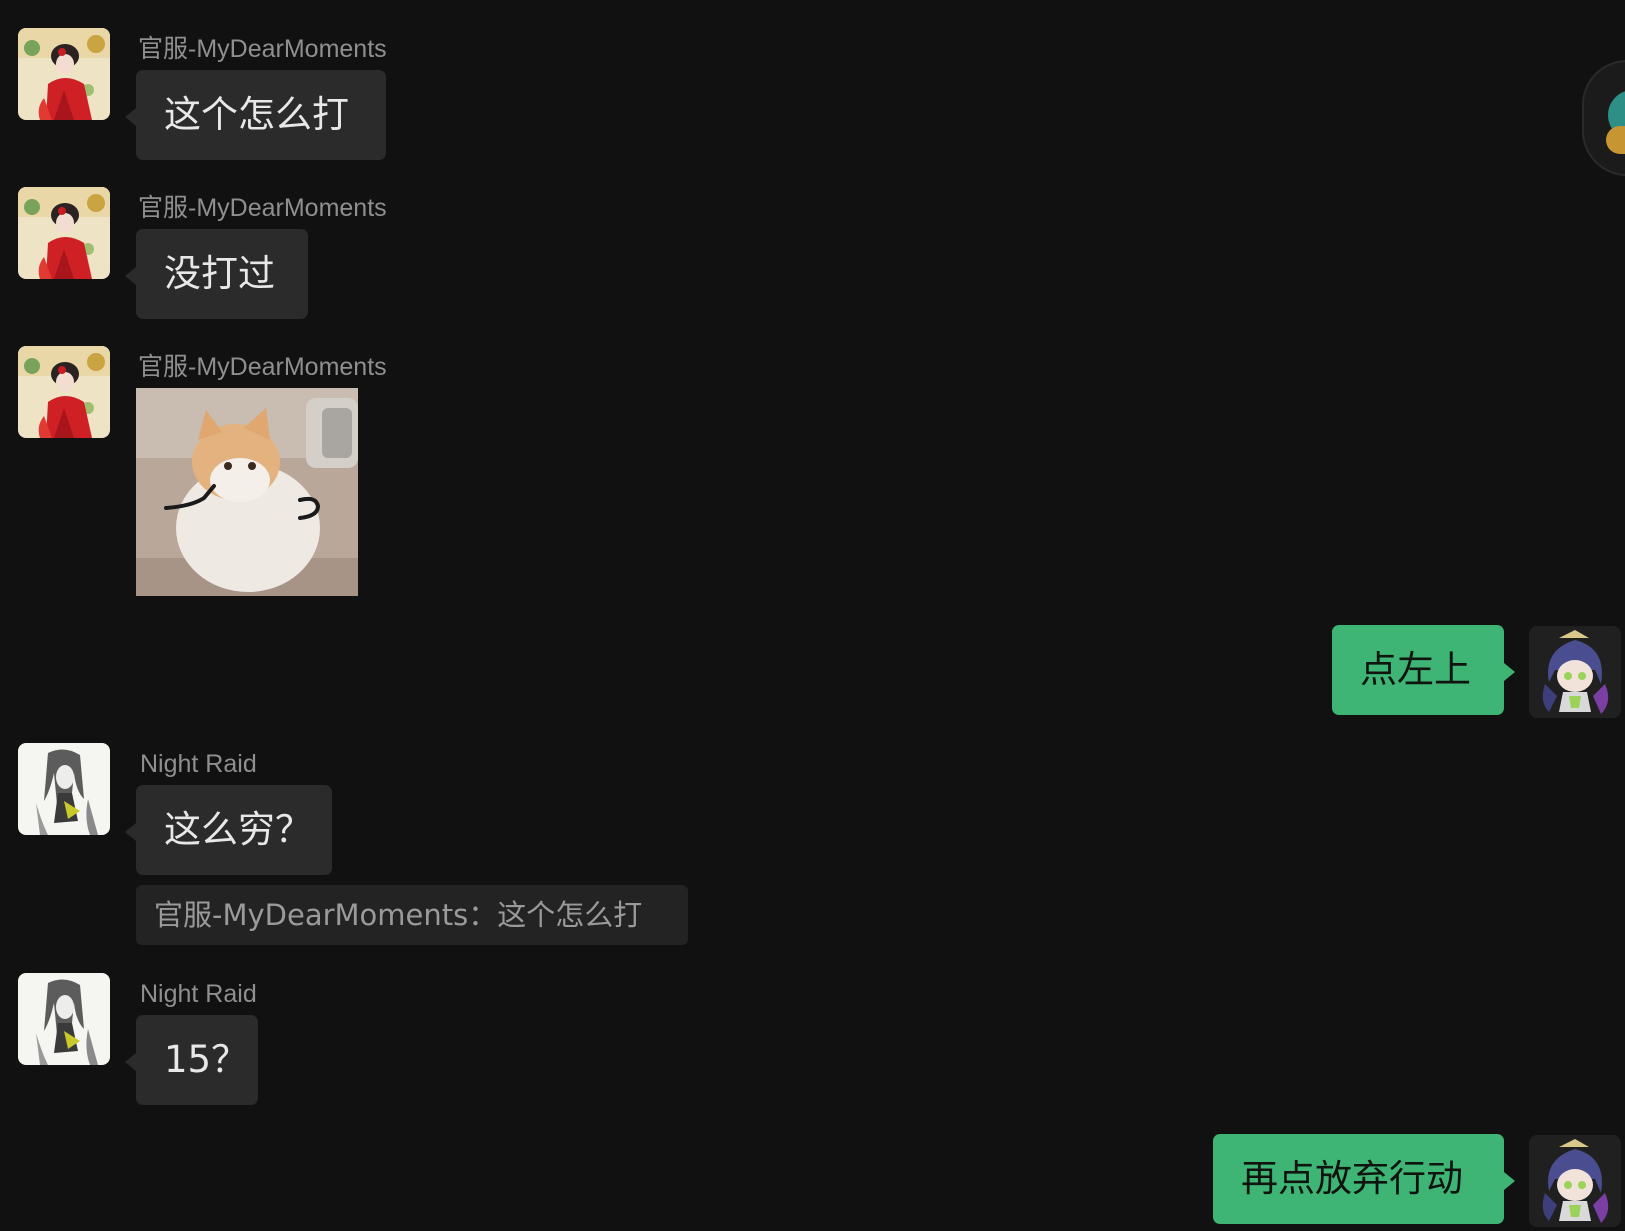 The image size is (1625, 1231). I want to click on cat-sticker-image, so click(247, 492).